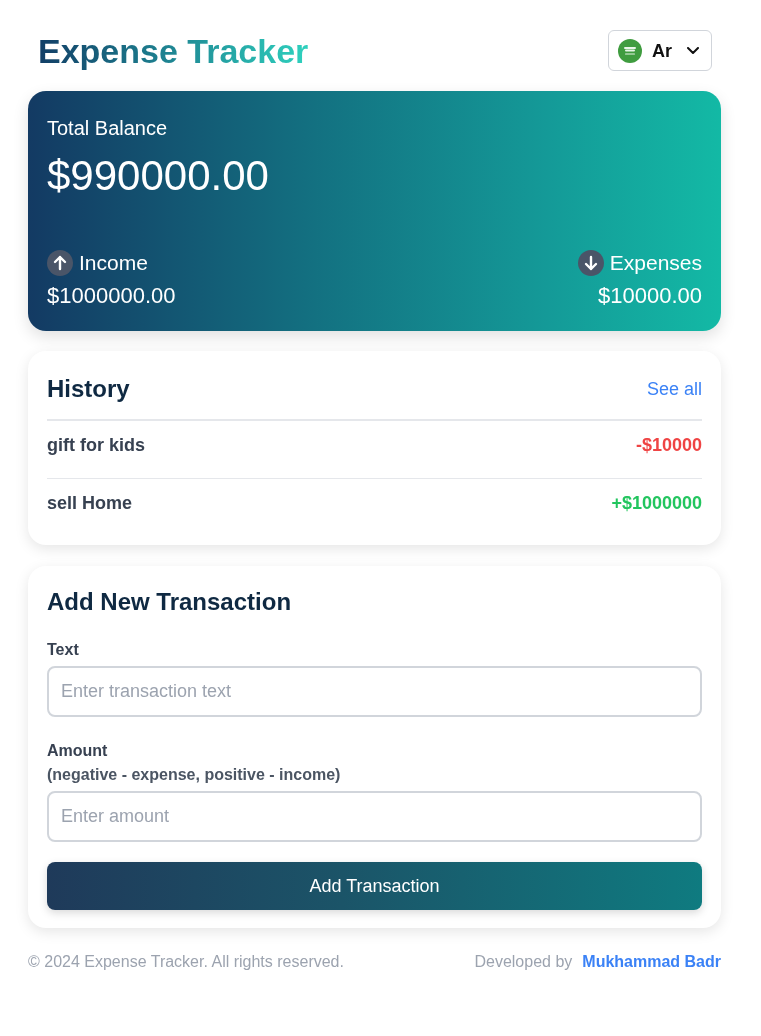  I want to click on input-field: Enter amount, so click(374, 816).